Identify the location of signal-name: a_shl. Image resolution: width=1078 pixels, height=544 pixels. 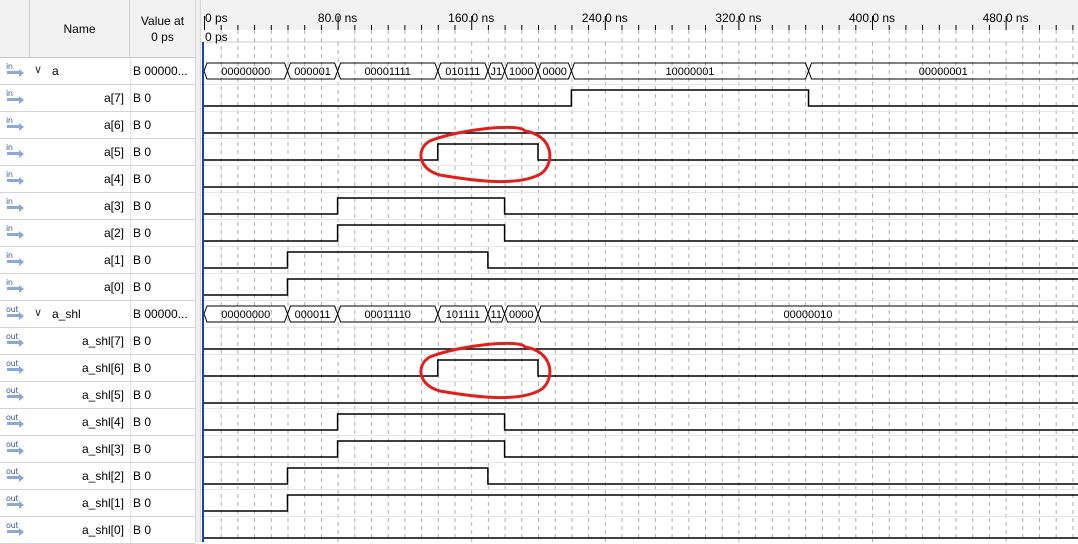
(66, 314).